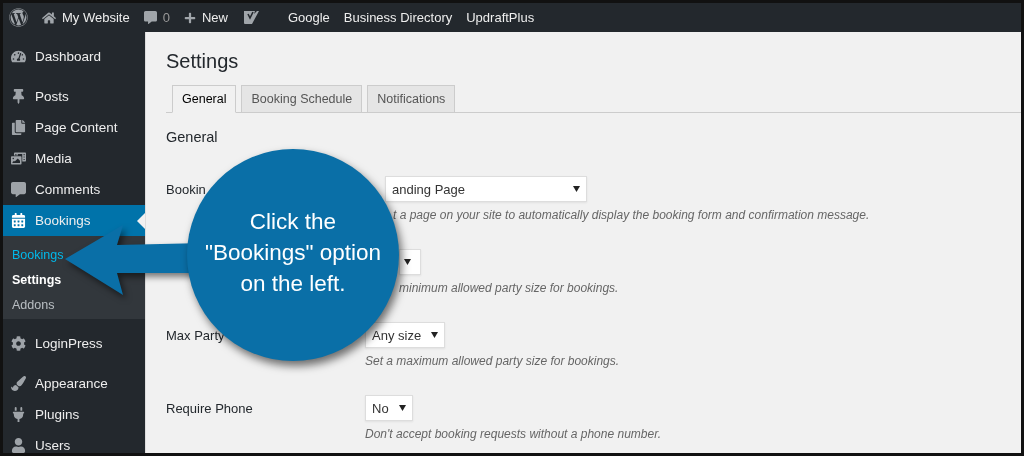 Image resolution: width=1024 pixels, height=456 pixels. What do you see at coordinates (74, 220) in the screenshot?
I see `sidebar-item: Bookings` at bounding box center [74, 220].